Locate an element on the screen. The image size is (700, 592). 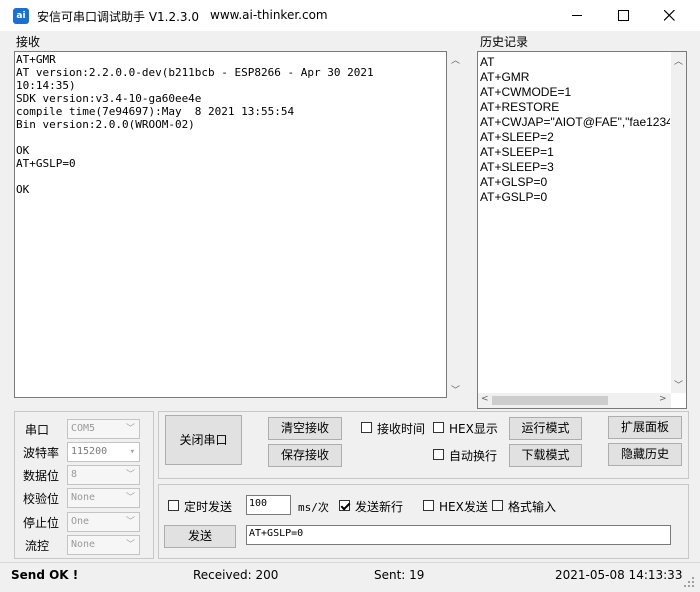
port-label: 串口 is located at coordinates (37, 430).